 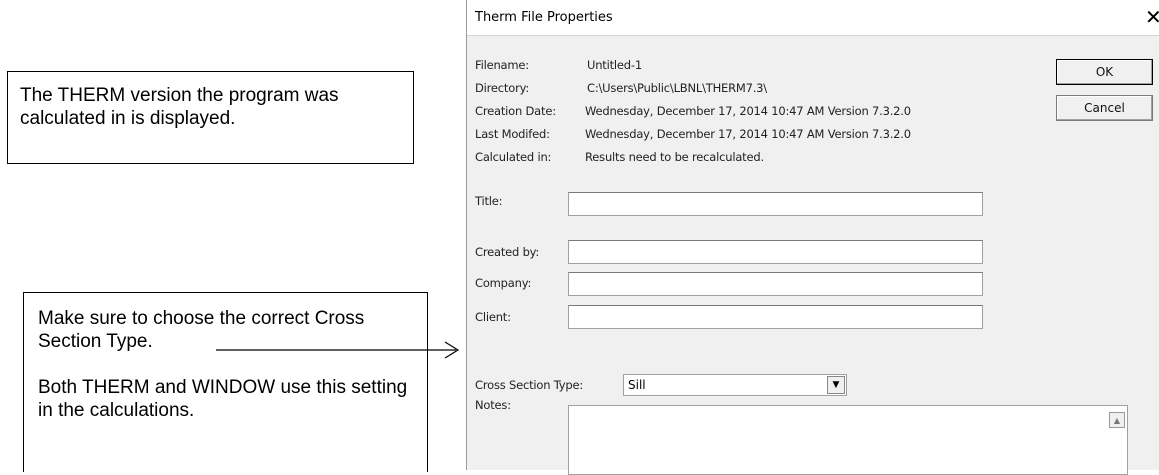 I want to click on cross-section-type-label: Cross Section Type:, so click(x=529, y=385).